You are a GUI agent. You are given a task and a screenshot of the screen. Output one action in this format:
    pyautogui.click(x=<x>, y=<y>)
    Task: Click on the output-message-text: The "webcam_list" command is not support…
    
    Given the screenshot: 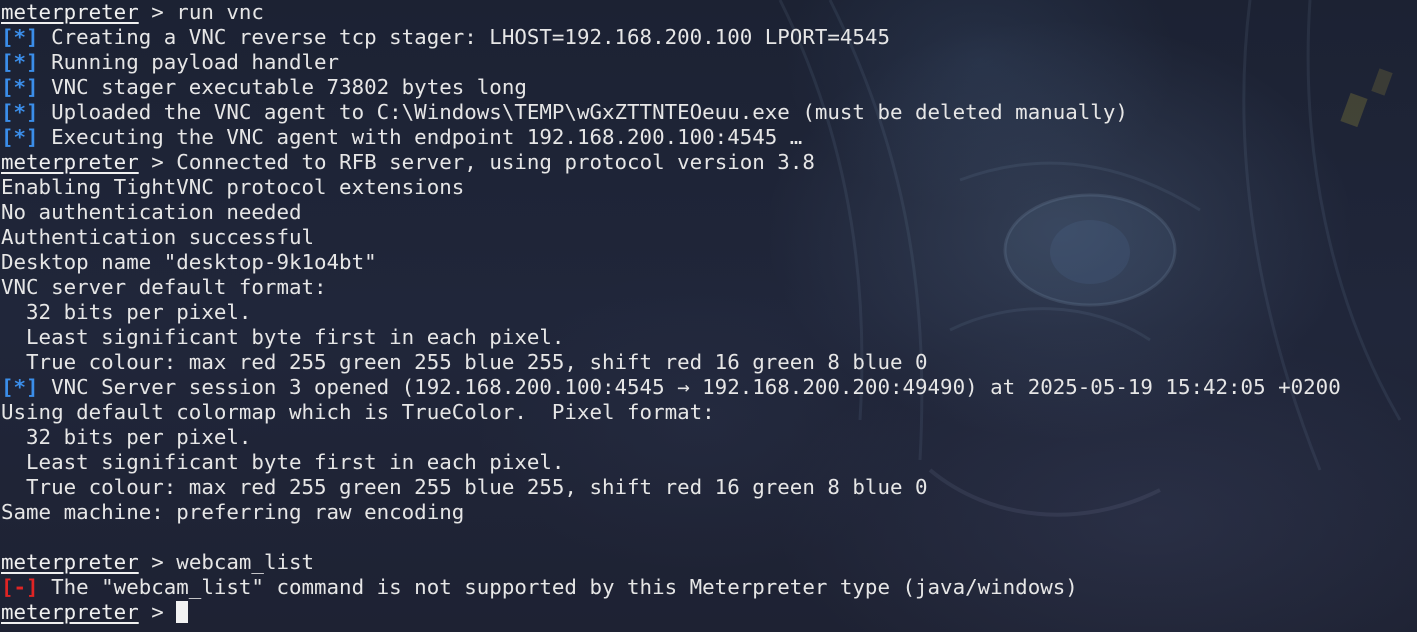 What is the action you would take?
    pyautogui.click(x=558, y=587)
    